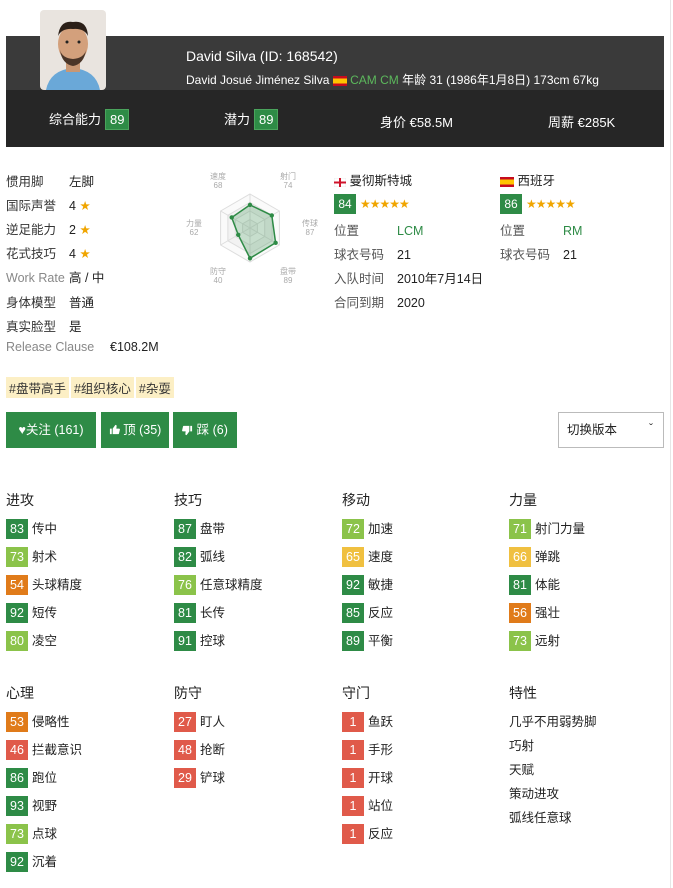 The image size is (673, 888). Describe the element at coordinates (213, 557) in the screenshot. I see `attribute-name: 弧线` at that location.